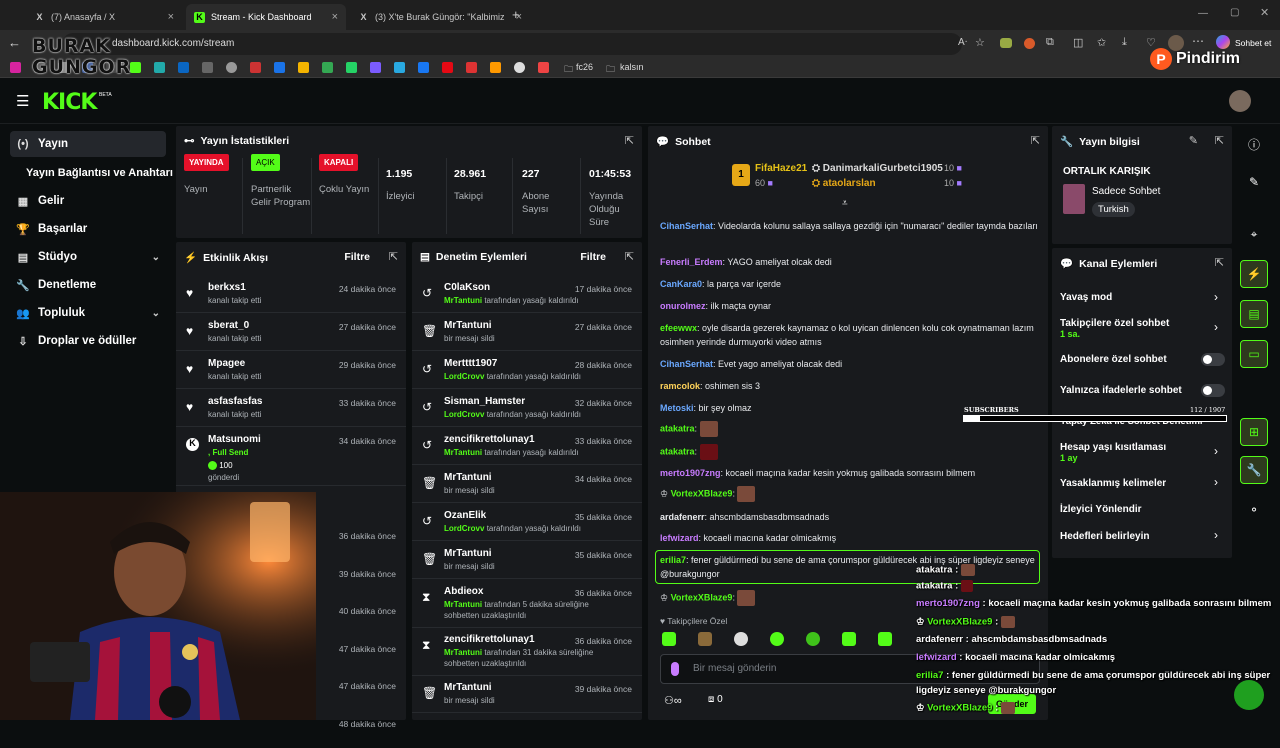 The width and height of the screenshot is (1280, 748). Describe the element at coordinates (632, 67) in the screenshot. I see `bookmark-folder-kalsin: kalsın` at that location.